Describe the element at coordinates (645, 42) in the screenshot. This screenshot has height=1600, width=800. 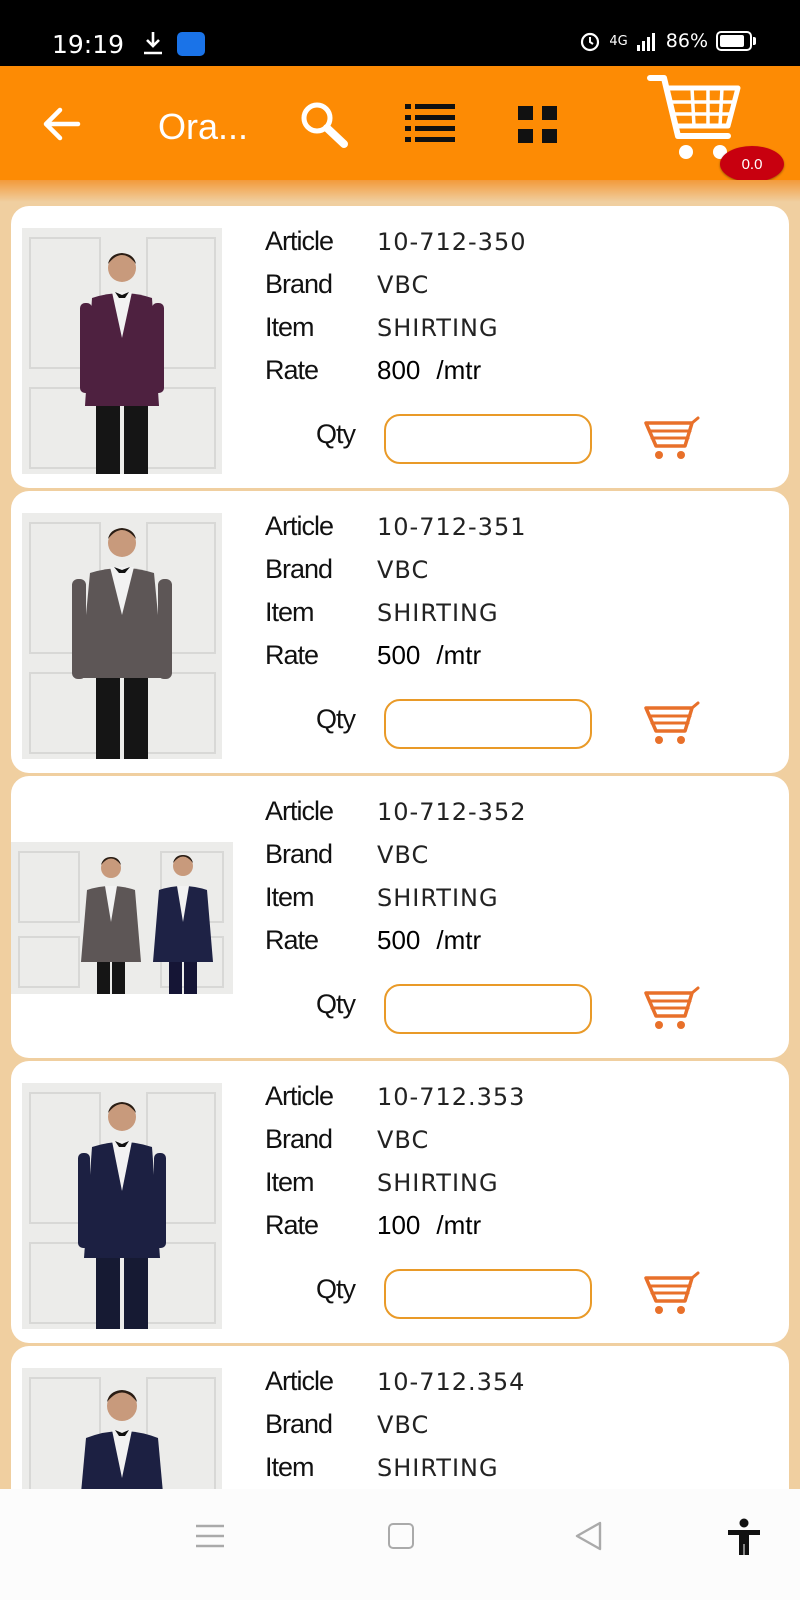
I see `signal-icon` at that location.